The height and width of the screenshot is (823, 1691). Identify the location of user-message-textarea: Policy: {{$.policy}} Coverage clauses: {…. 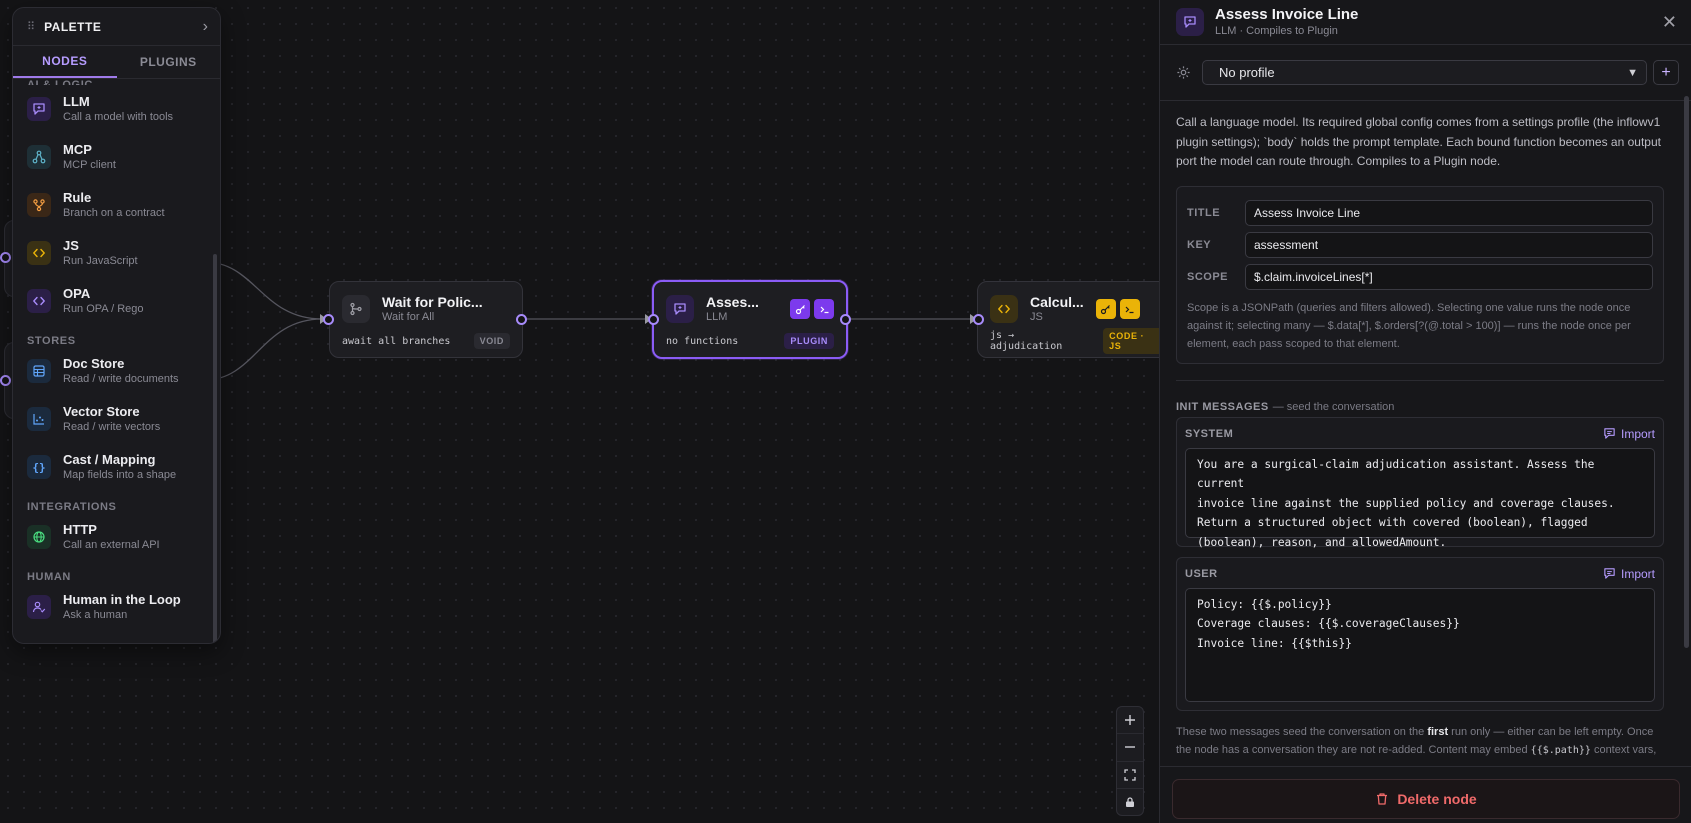
(1420, 644).